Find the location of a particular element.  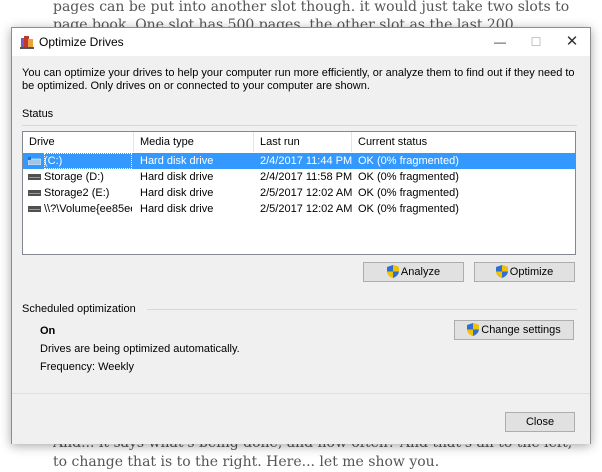

column-header-current-status: Current status is located at coordinates (463, 142).